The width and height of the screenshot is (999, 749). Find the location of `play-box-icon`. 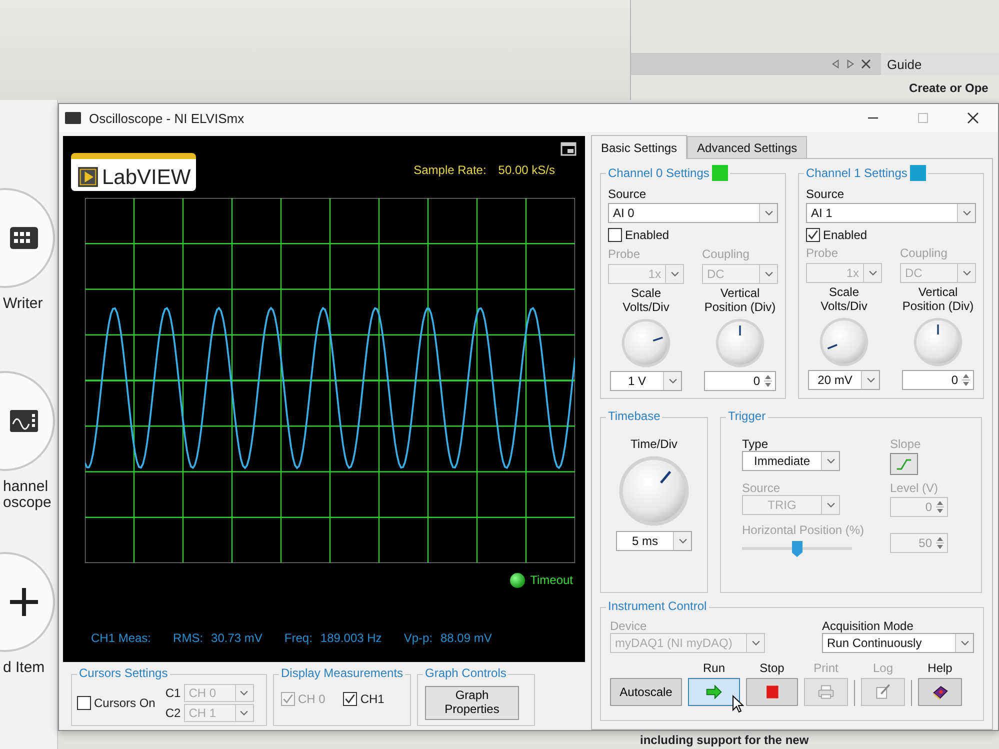

play-box-icon is located at coordinates (88, 177).